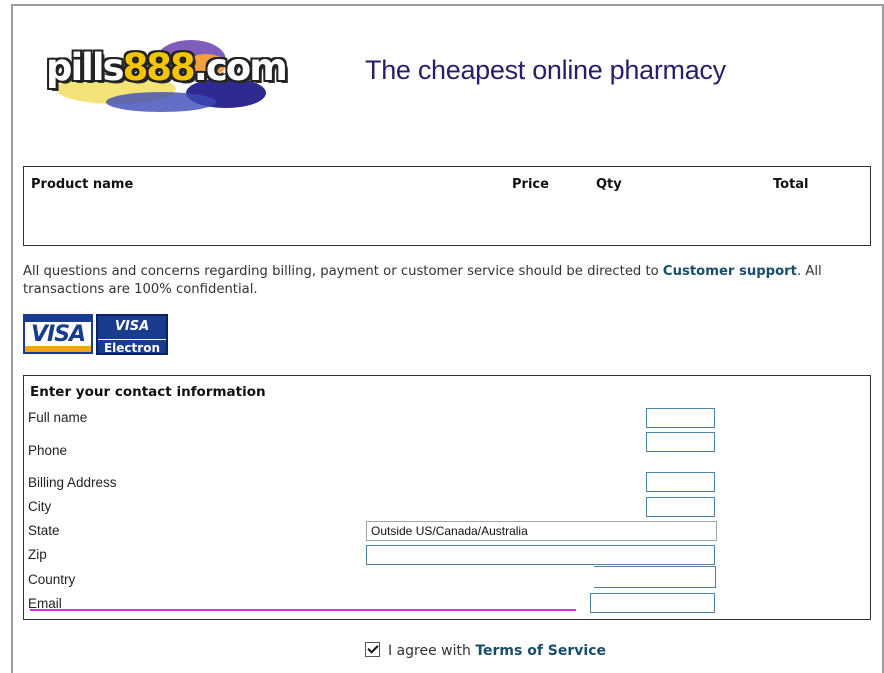  What do you see at coordinates (447, 206) in the screenshot?
I see `cart-table: Product name Price Qty Total` at bounding box center [447, 206].